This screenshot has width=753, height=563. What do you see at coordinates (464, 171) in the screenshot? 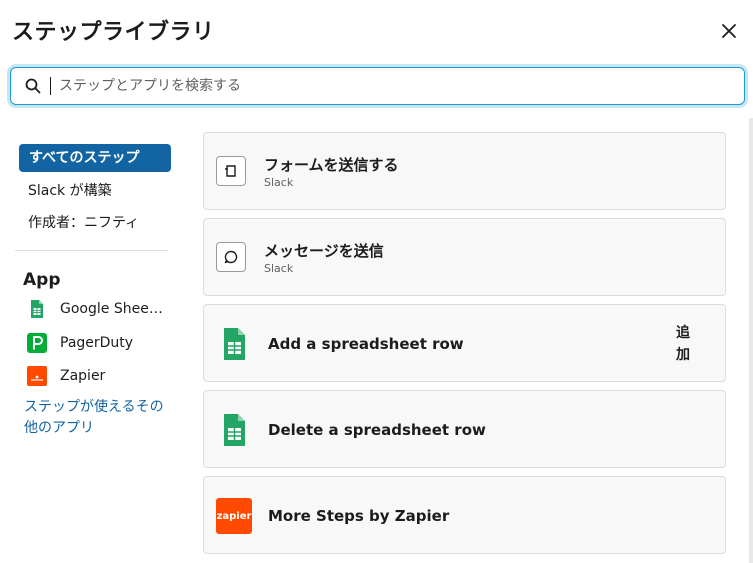
I see `step-card-send-form: フォームを送信する Slack` at bounding box center [464, 171].